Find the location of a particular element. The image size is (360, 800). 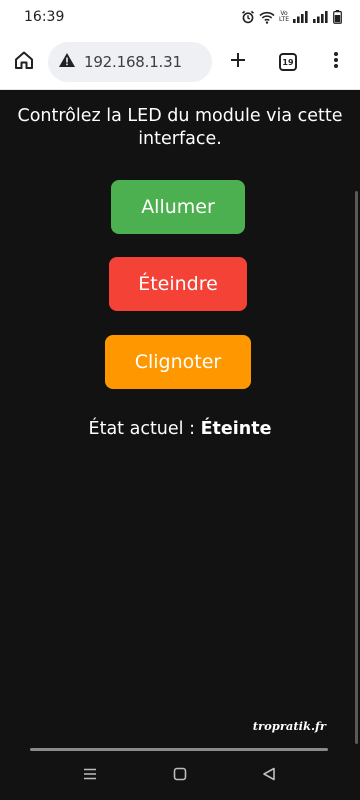

nav-home-button is located at coordinates (180, 776).